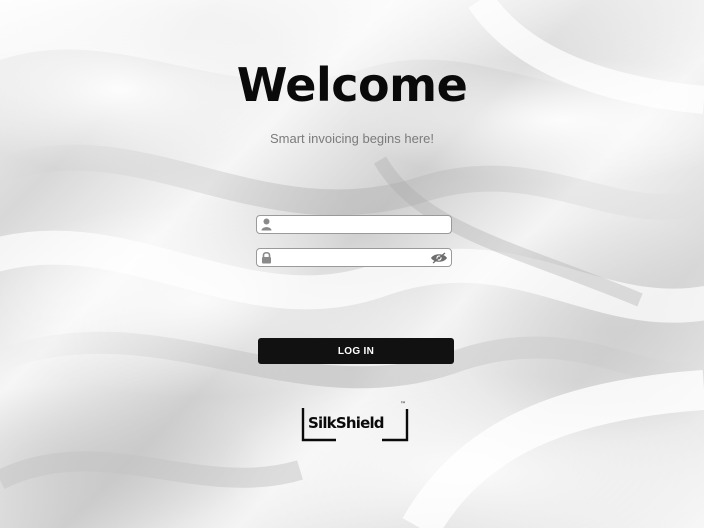 This screenshot has width=704, height=528. What do you see at coordinates (266, 224) in the screenshot?
I see `user-icon` at bounding box center [266, 224].